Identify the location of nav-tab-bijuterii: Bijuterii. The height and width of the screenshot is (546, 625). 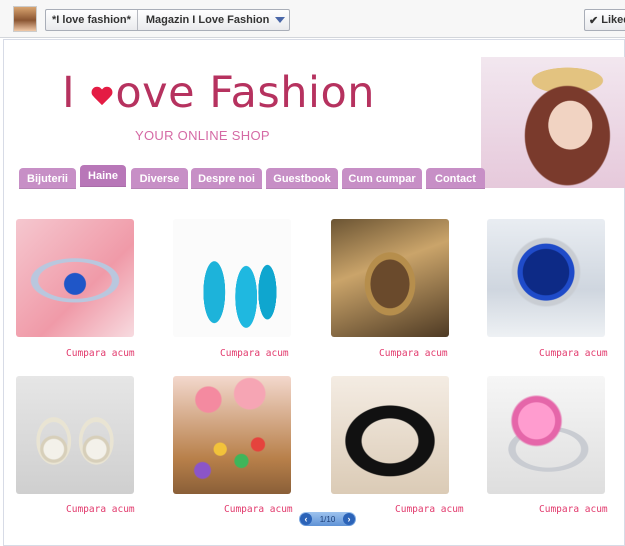
(47, 178).